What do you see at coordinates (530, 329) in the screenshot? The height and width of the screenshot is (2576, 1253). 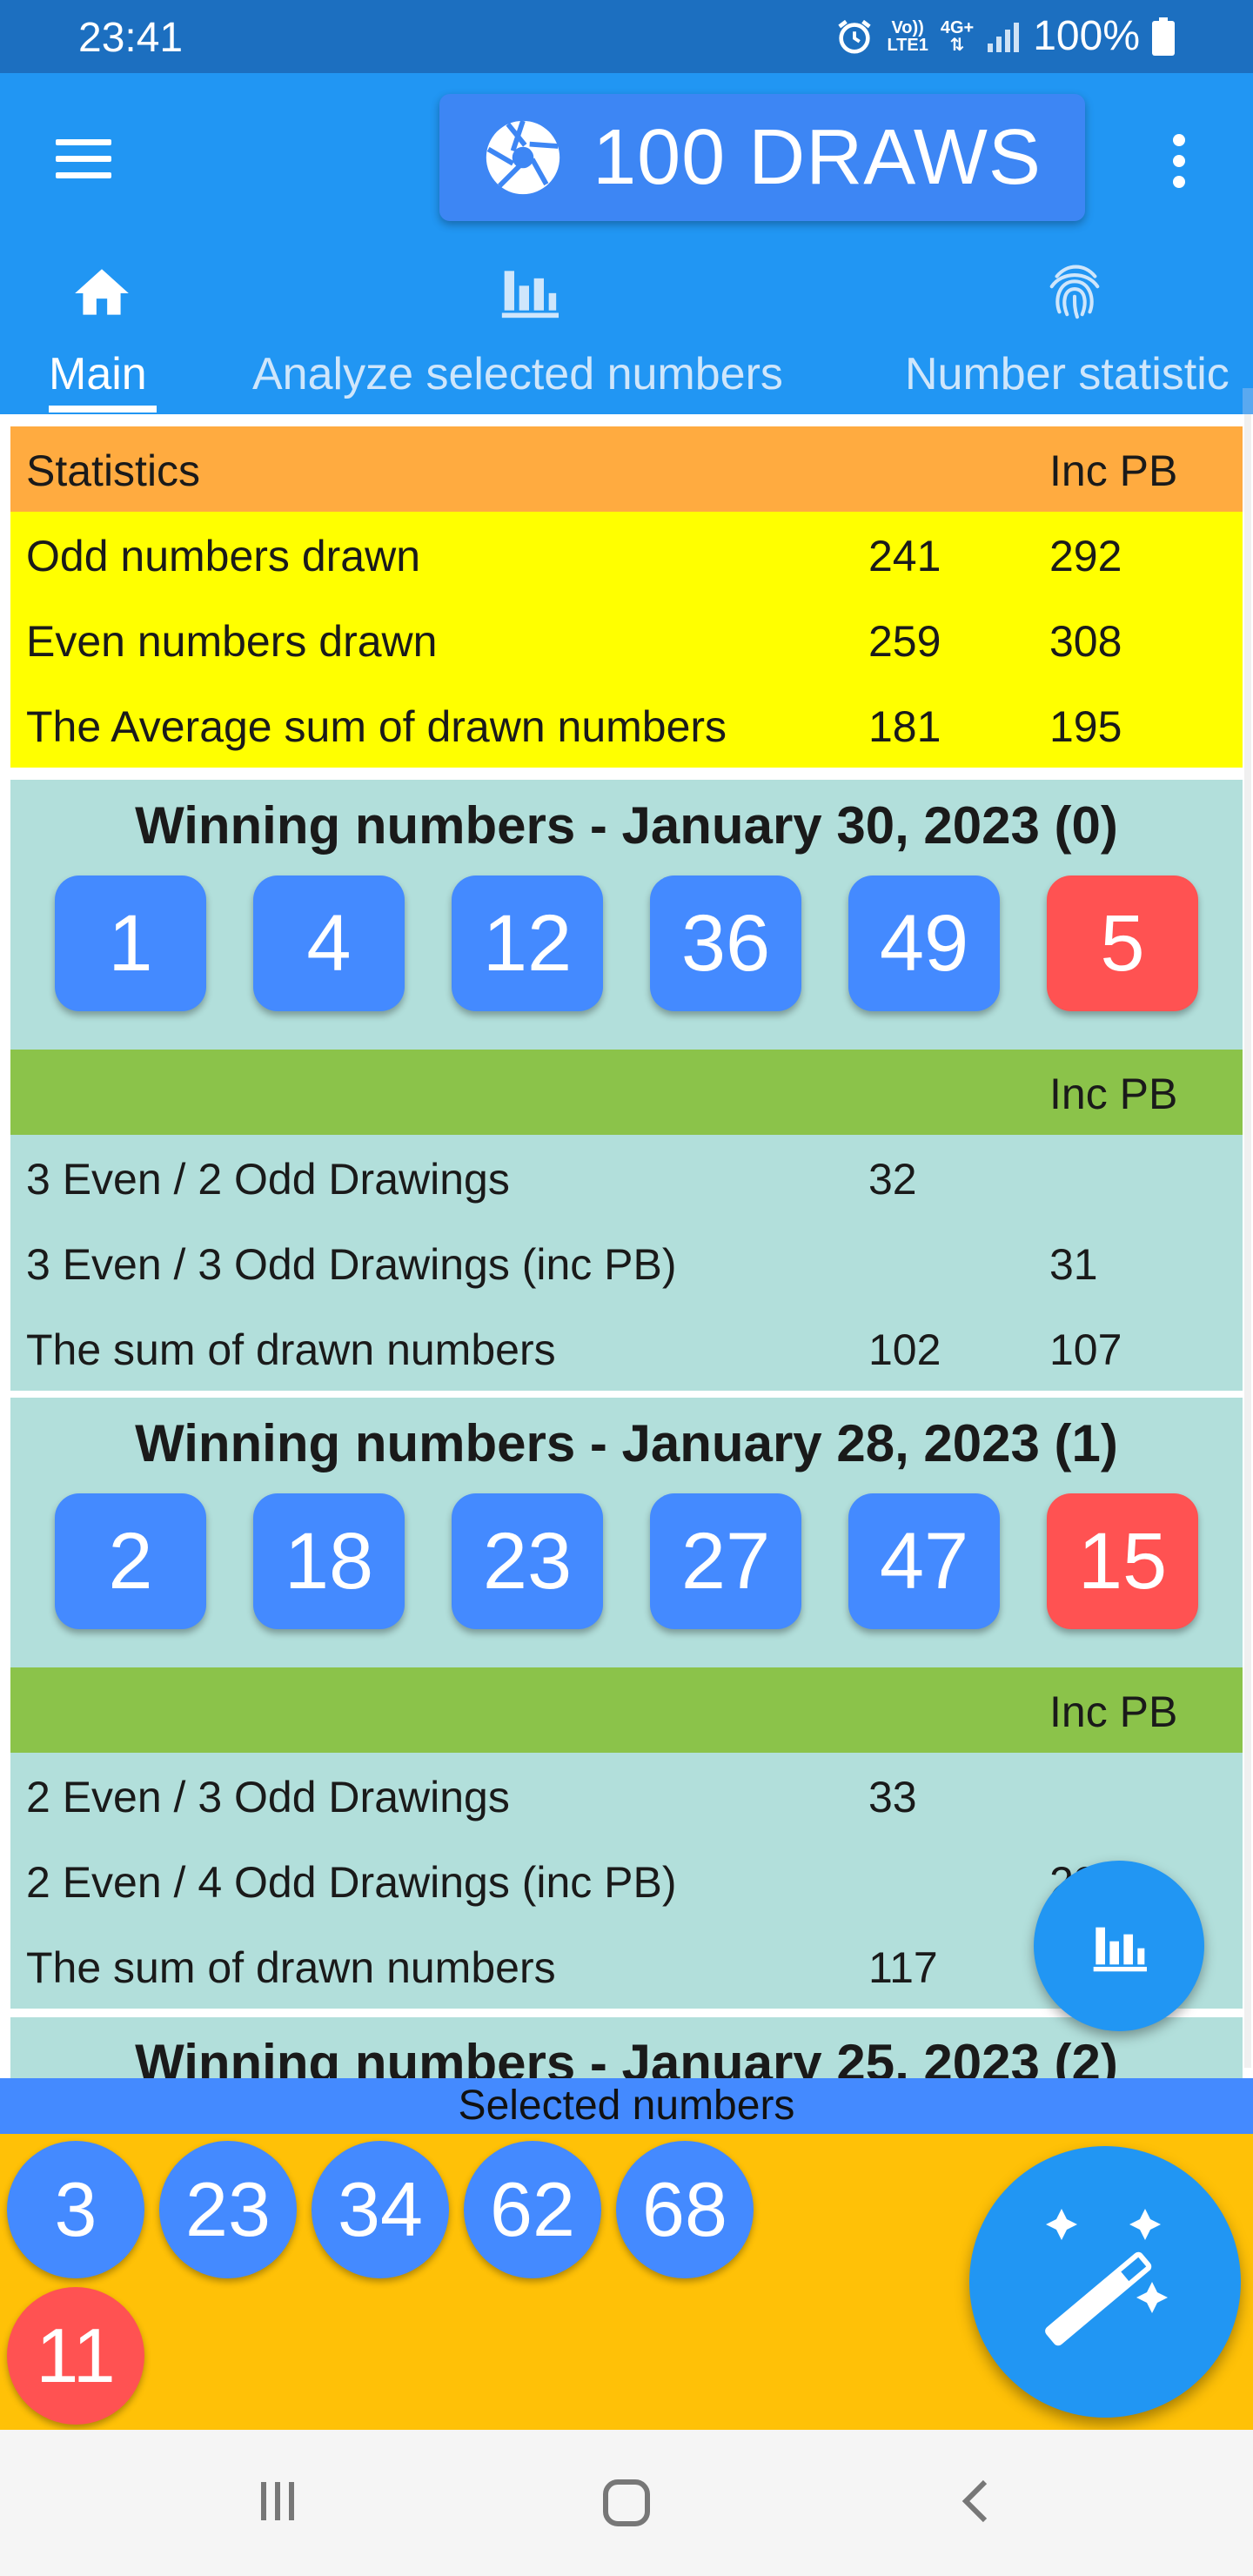 I see `tab-analyze-selected-numbers: Analyze selected numbers` at bounding box center [530, 329].